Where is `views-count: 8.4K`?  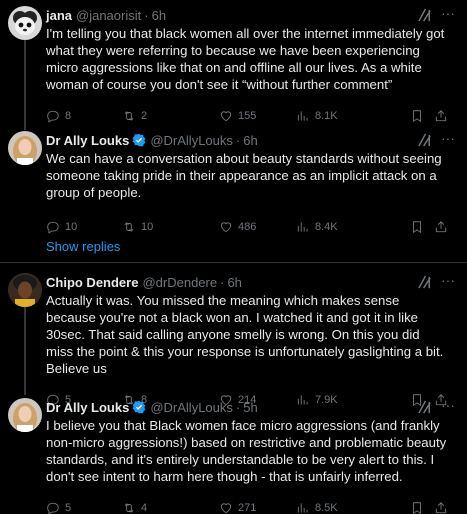
views-count: 8.4K is located at coordinates (326, 227).